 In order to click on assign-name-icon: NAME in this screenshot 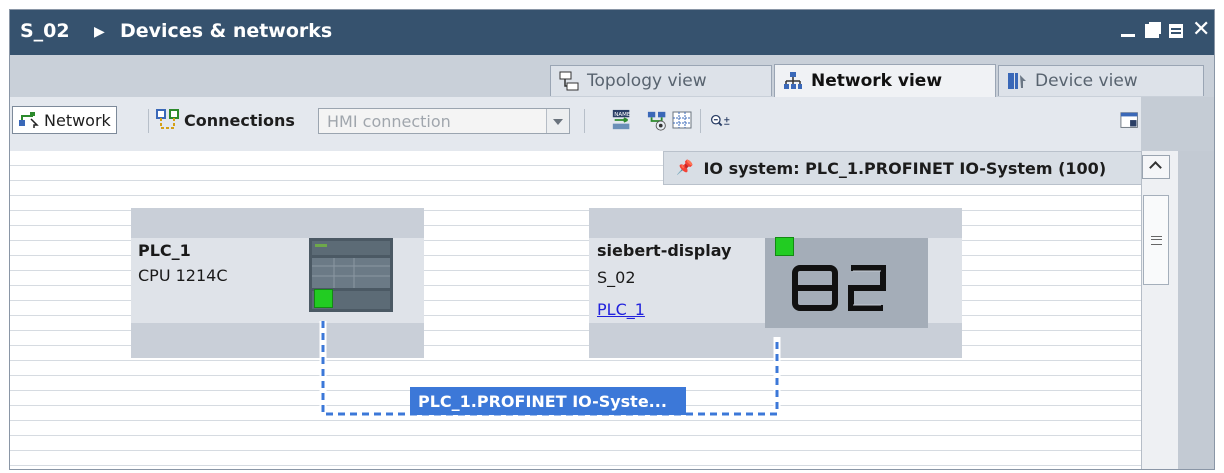, I will do `click(622, 120)`.